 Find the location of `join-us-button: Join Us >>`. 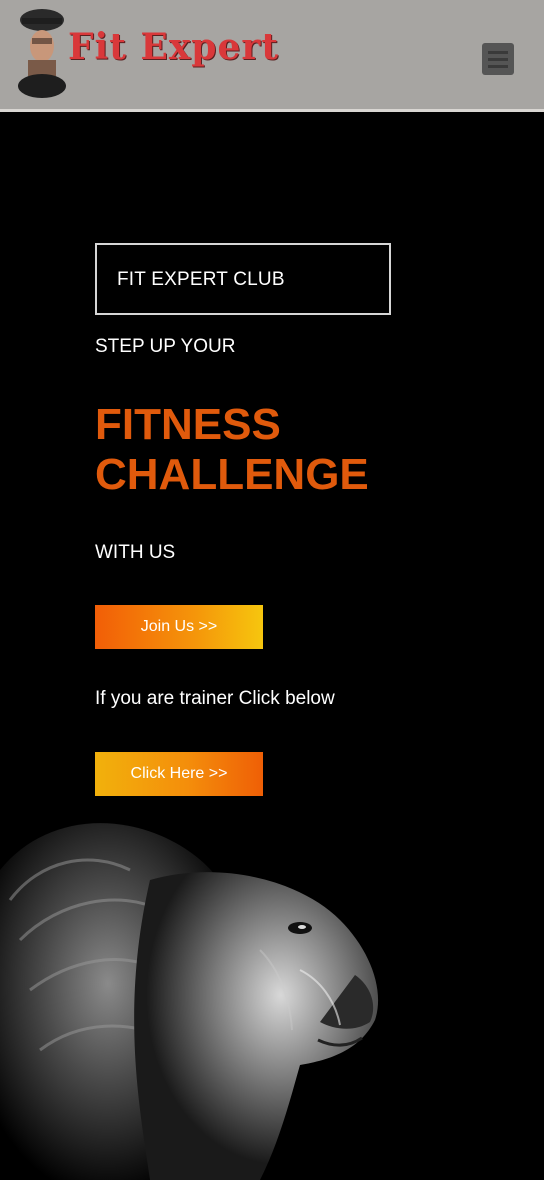

join-us-button: Join Us >> is located at coordinates (179, 627).